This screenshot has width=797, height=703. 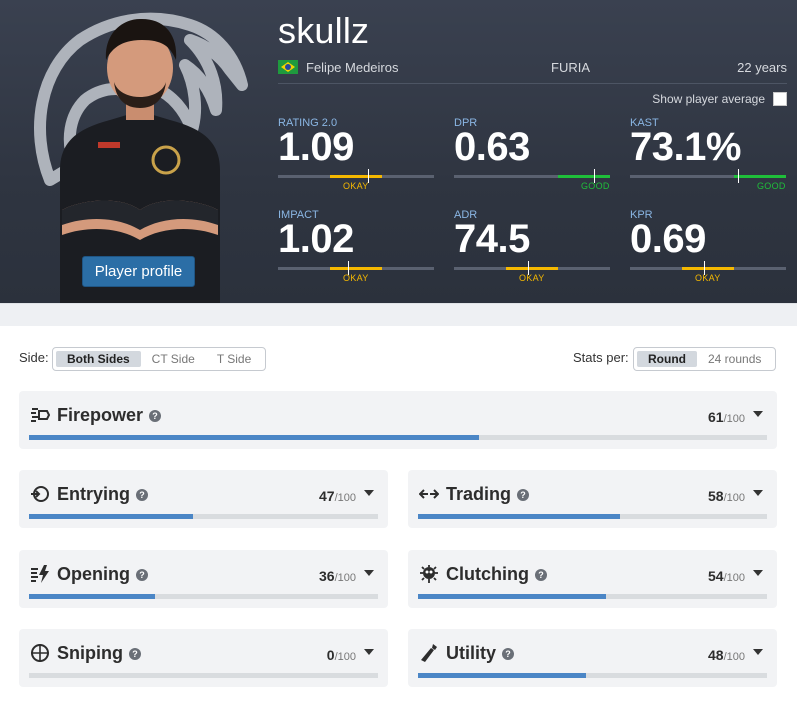 What do you see at coordinates (668, 239) in the screenshot?
I see `stat-value: 0.69` at bounding box center [668, 239].